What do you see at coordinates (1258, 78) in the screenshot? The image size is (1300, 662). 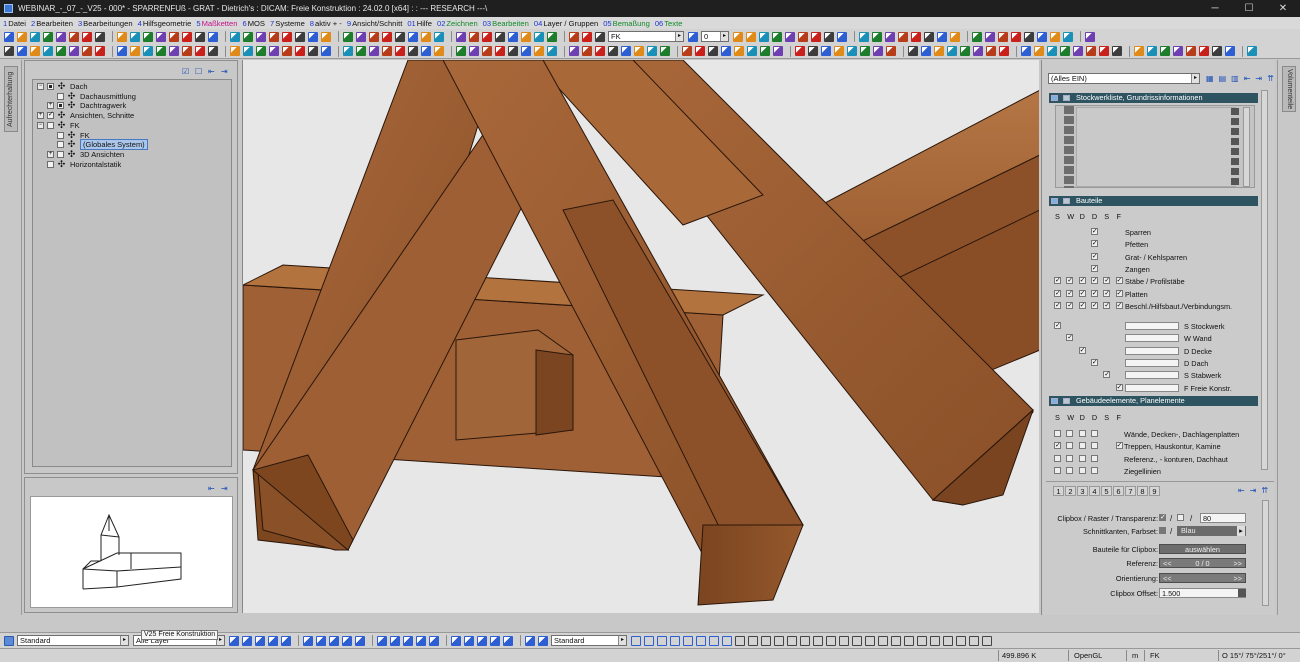 I see `undock-icon: ⇥` at bounding box center [1258, 78].